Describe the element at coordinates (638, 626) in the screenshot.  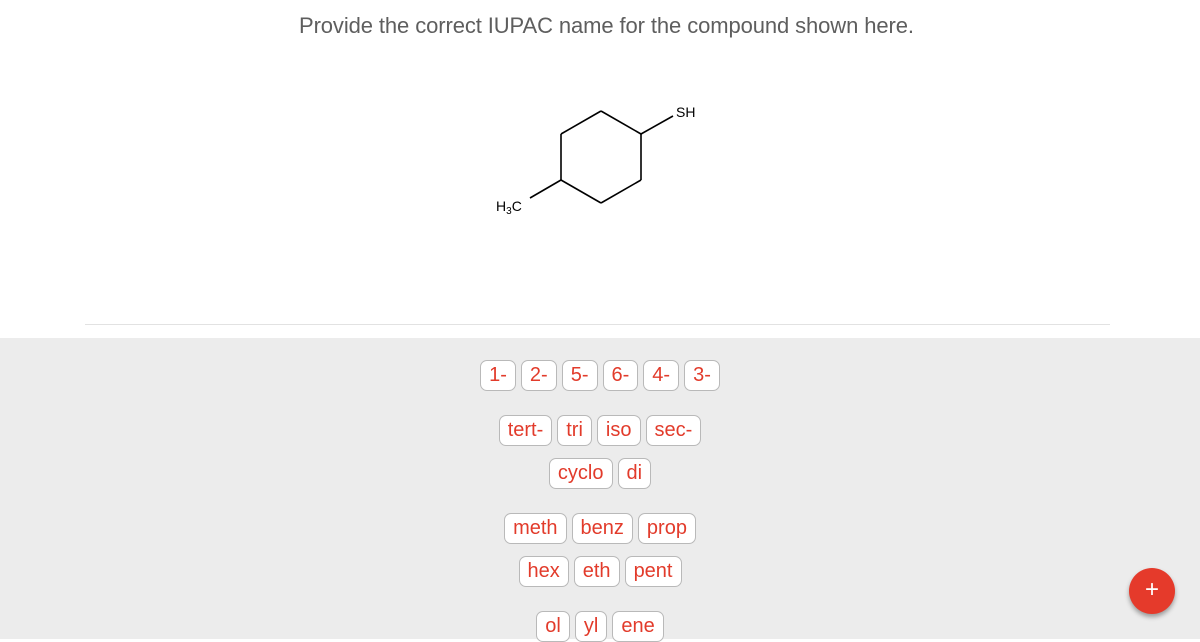
I see `tile-ene: ene` at that location.